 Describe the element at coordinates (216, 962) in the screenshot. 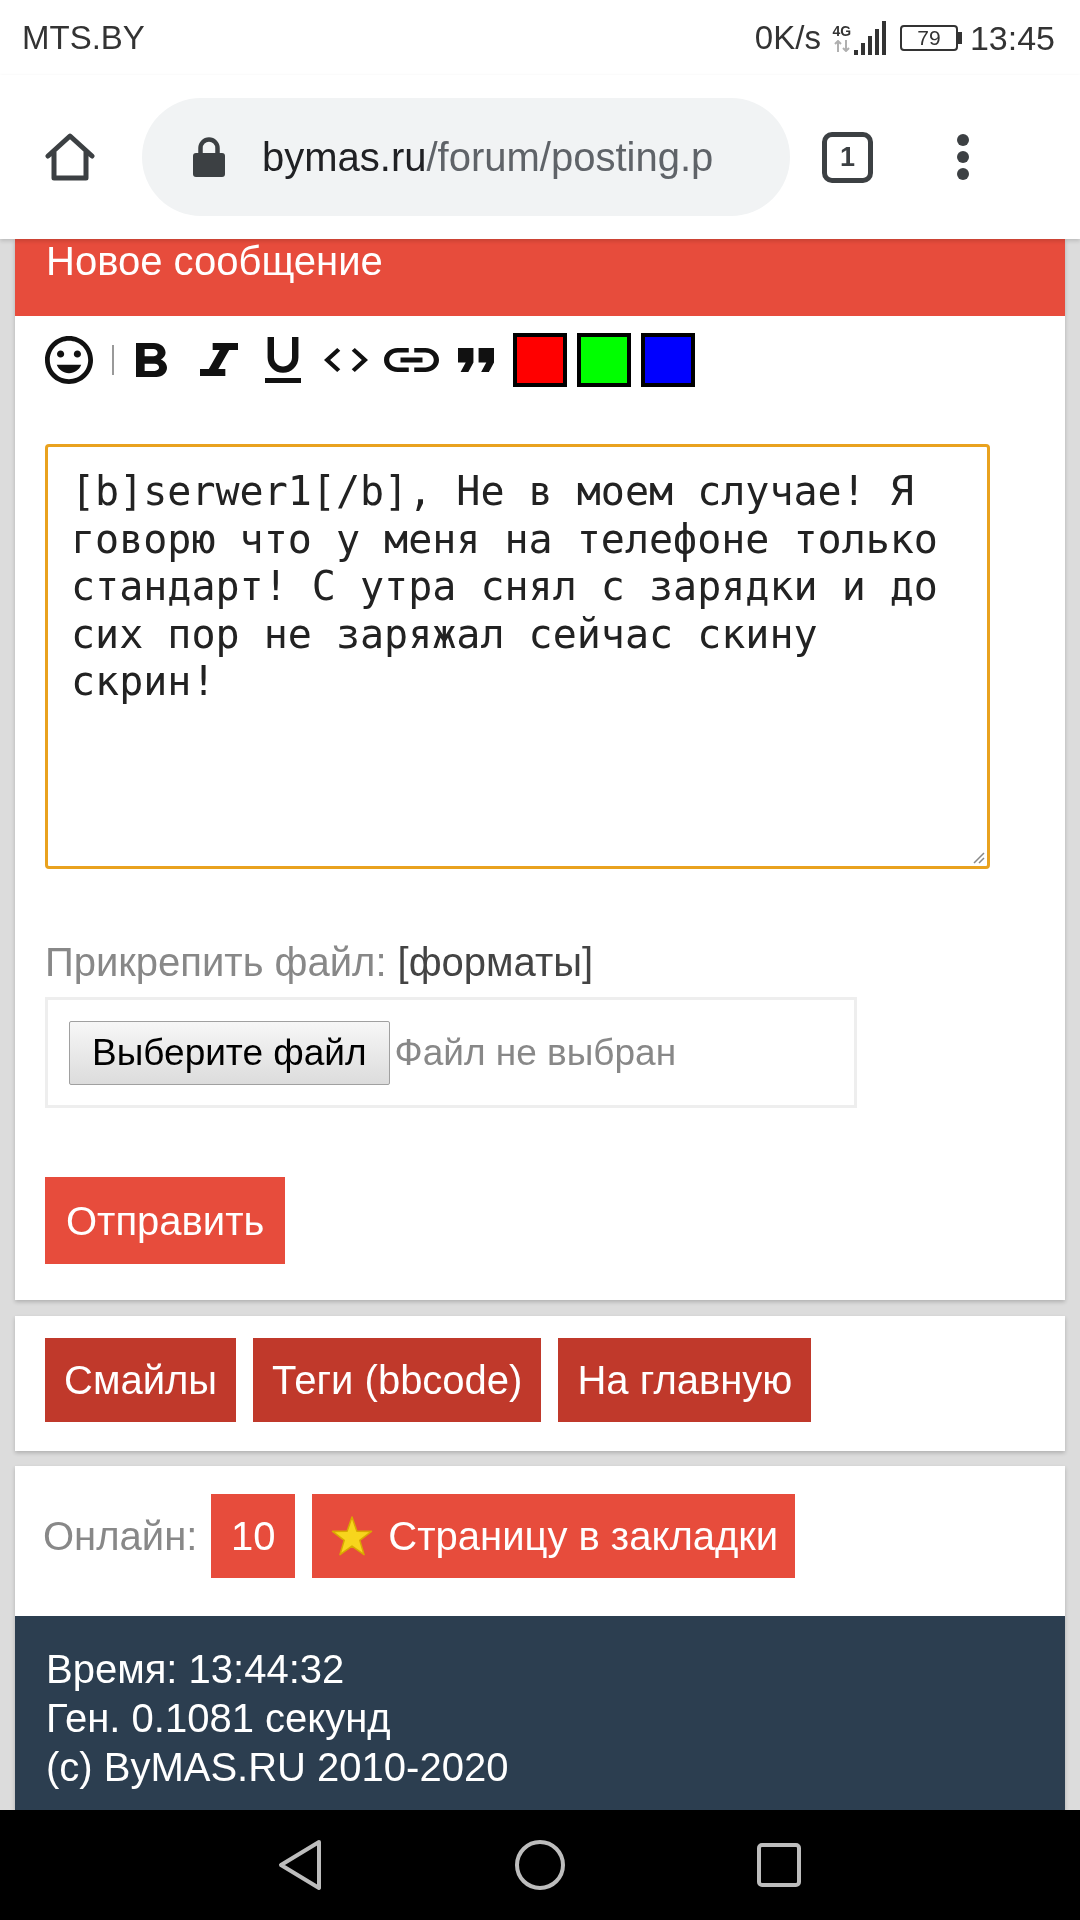

I see `attach-label: Прикрепить файл:` at that location.